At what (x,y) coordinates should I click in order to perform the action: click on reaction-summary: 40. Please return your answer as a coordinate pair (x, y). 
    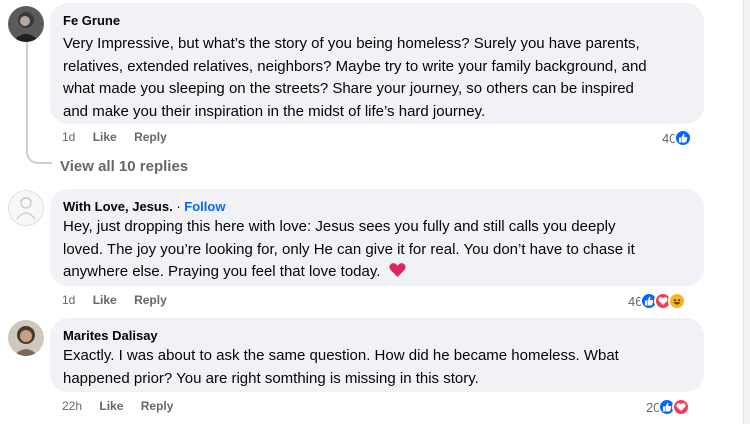
    Looking at the image, I should click on (677, 138).